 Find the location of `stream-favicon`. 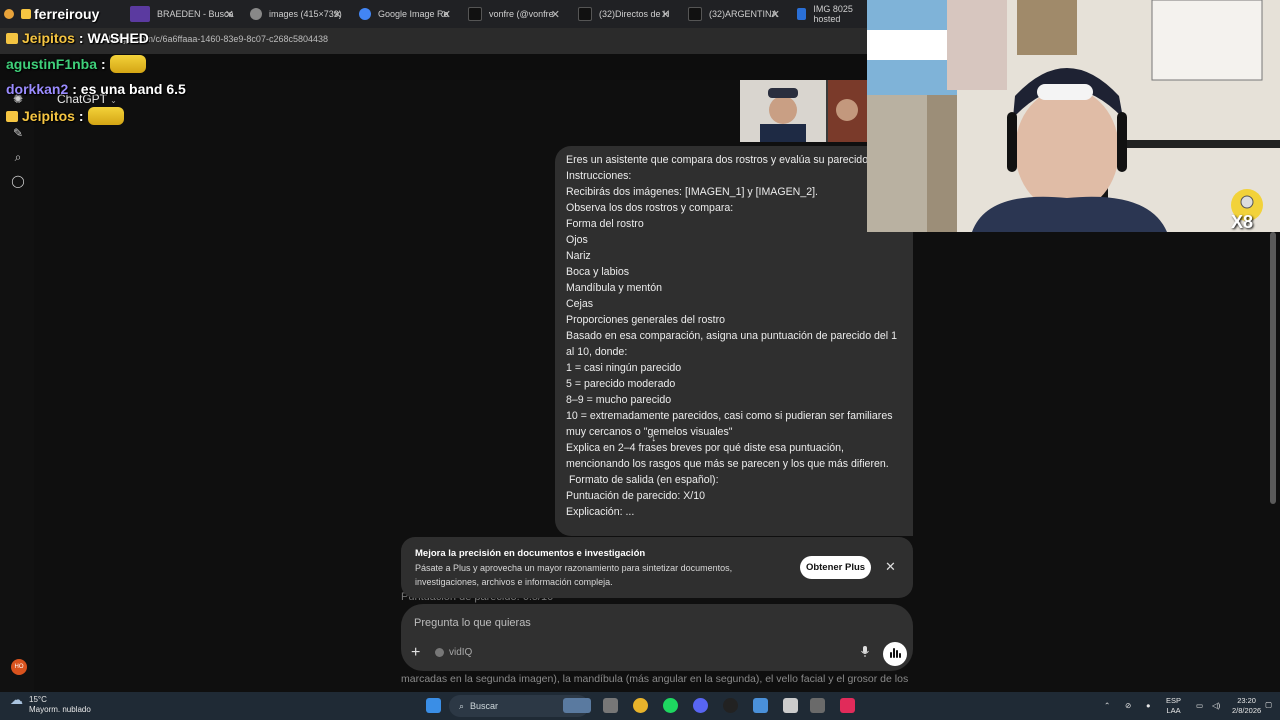

stream-favicon is located at coordinates (9, 14).